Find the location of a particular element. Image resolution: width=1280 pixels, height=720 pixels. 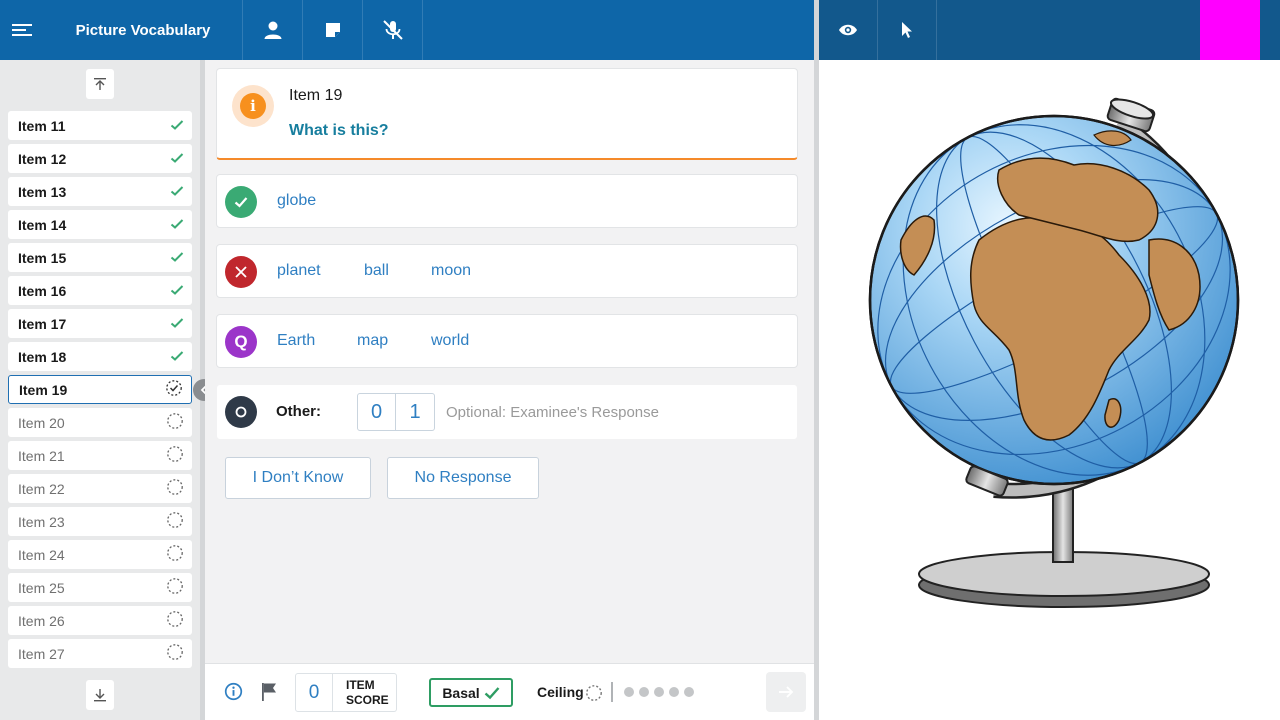

info-badge: i is located at coordinates (253, 106).